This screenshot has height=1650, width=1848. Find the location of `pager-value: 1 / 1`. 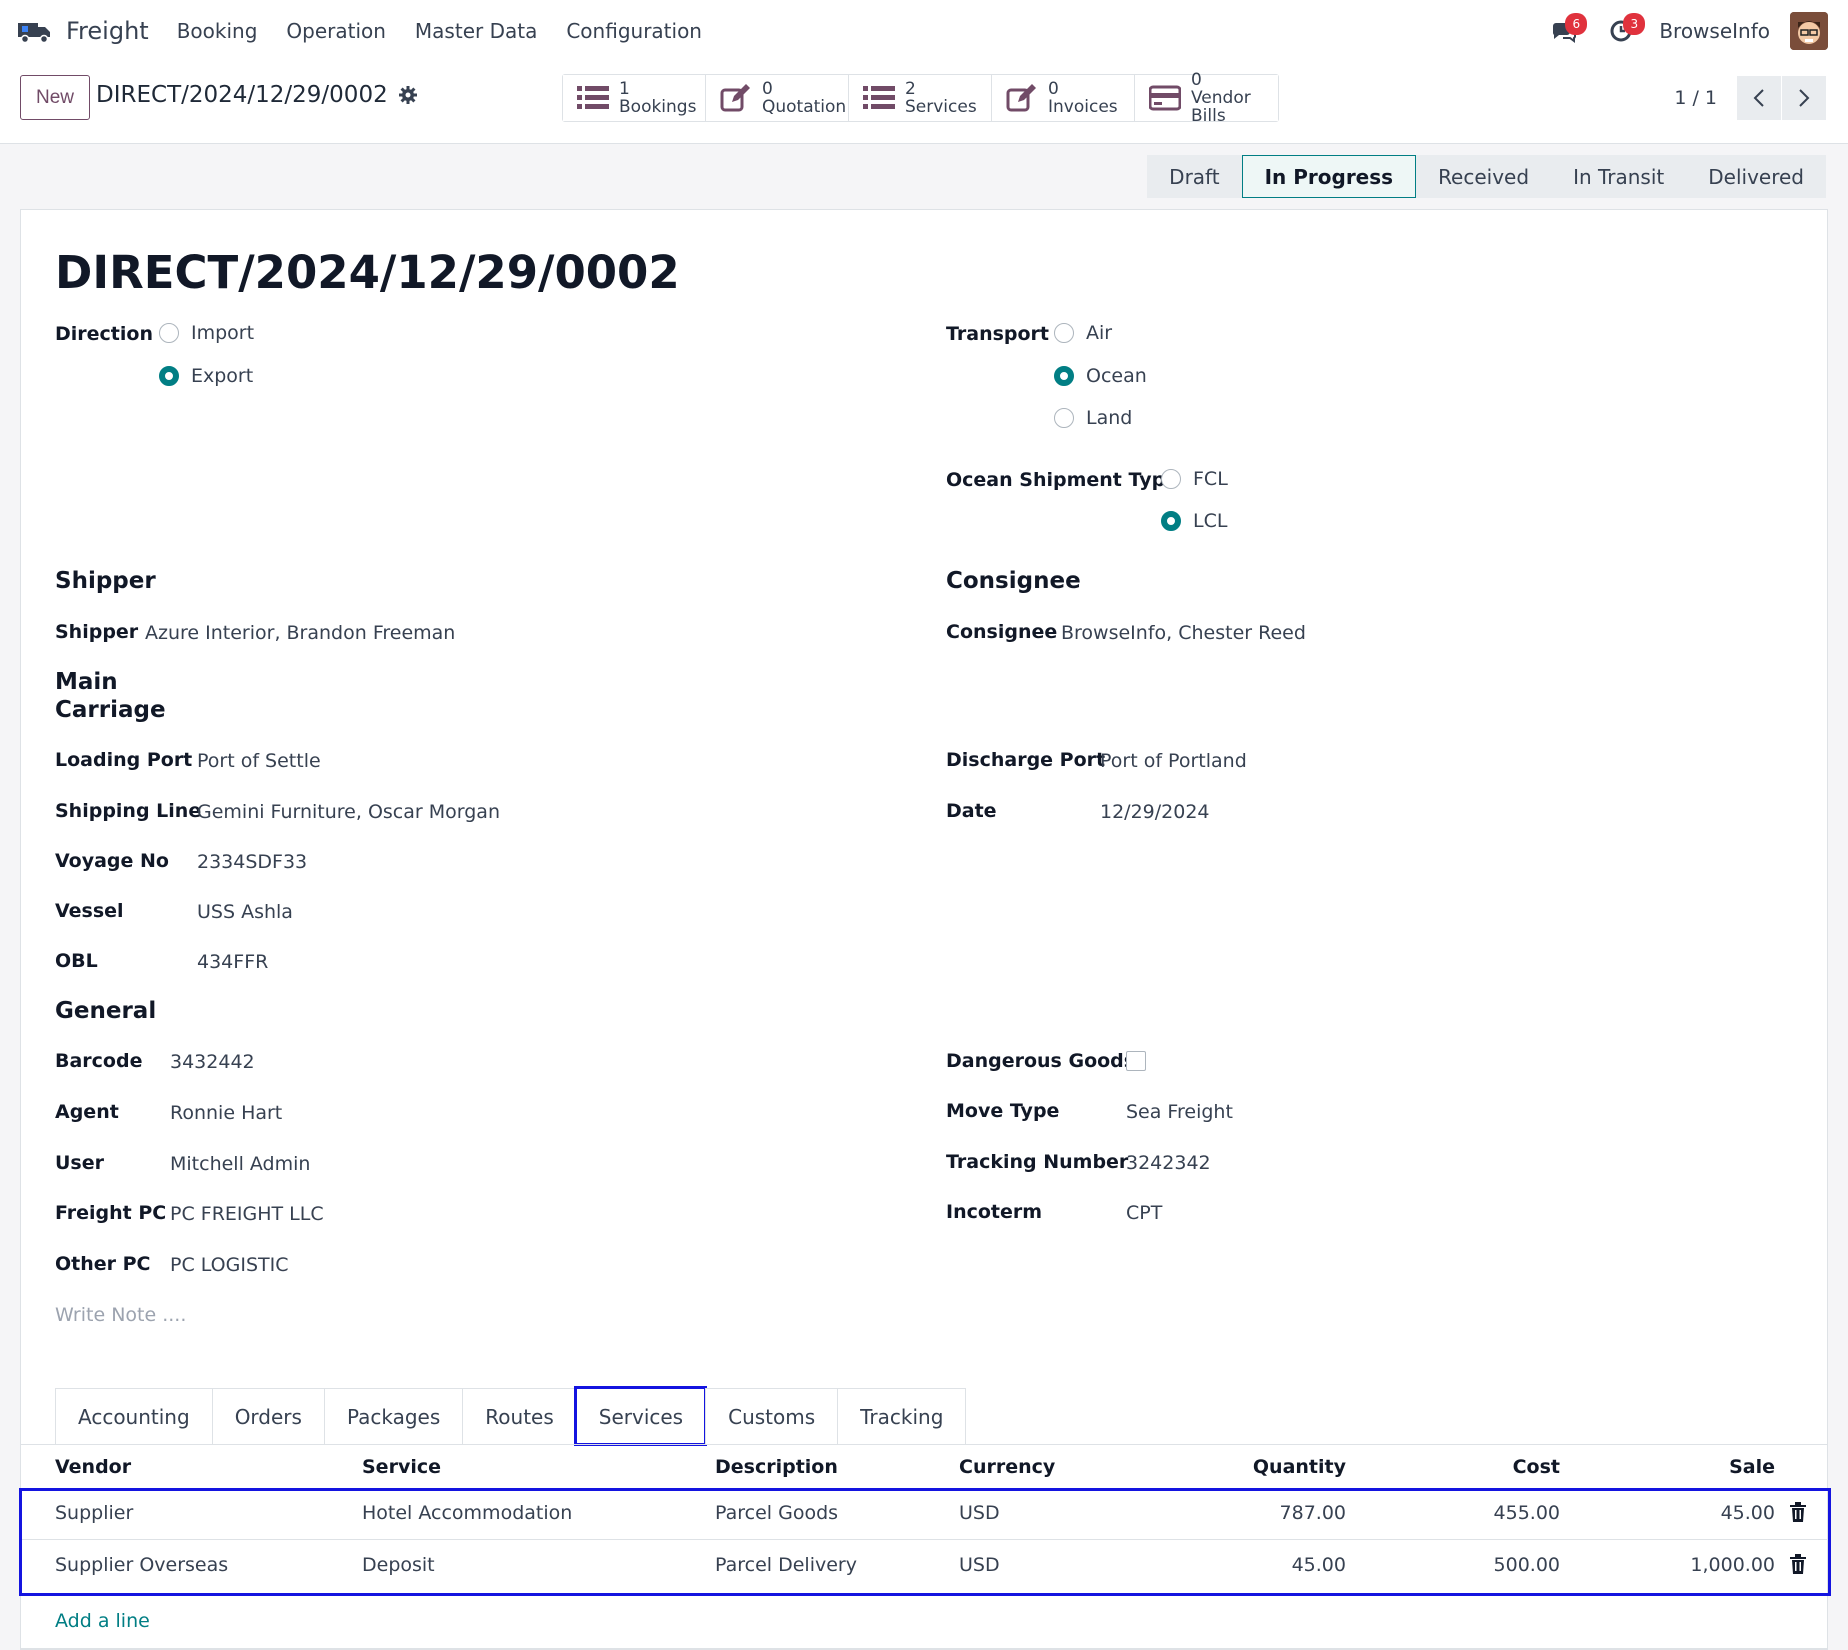

pager-value: 1 / 1 is located at coordinates (1695, 98).